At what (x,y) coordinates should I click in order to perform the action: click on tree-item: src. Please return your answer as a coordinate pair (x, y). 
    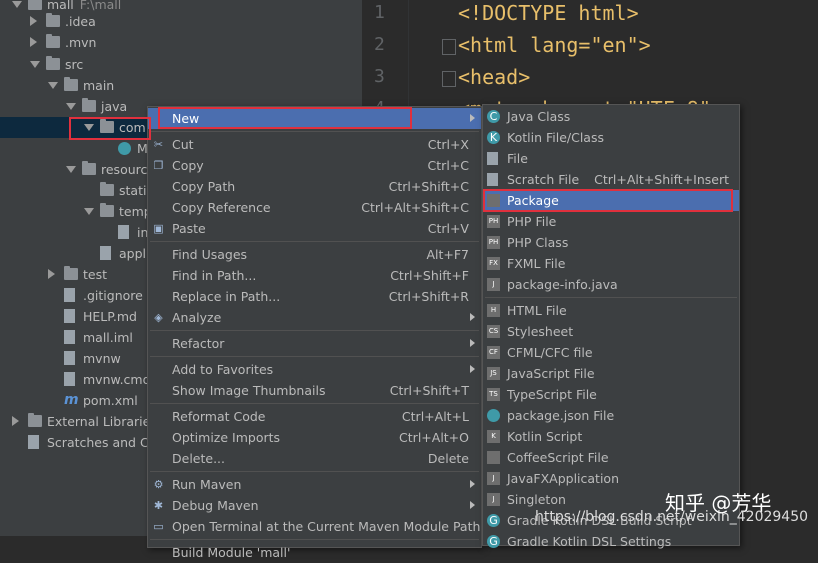
    Looking at the image, I should click on (181, 64).